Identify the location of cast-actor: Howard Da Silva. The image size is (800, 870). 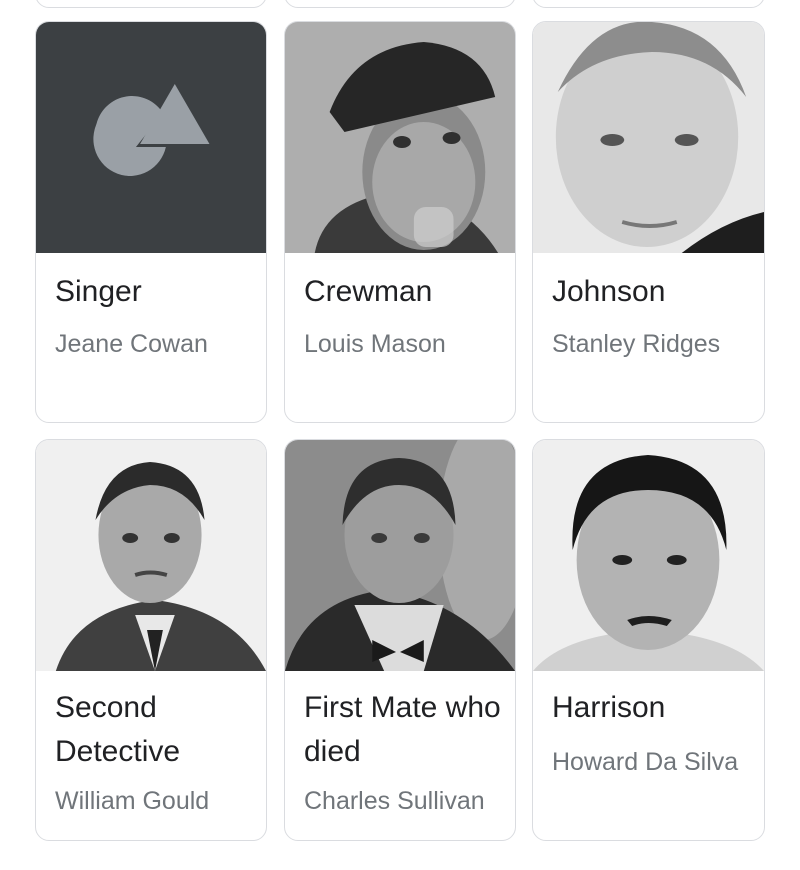
(645, 762).